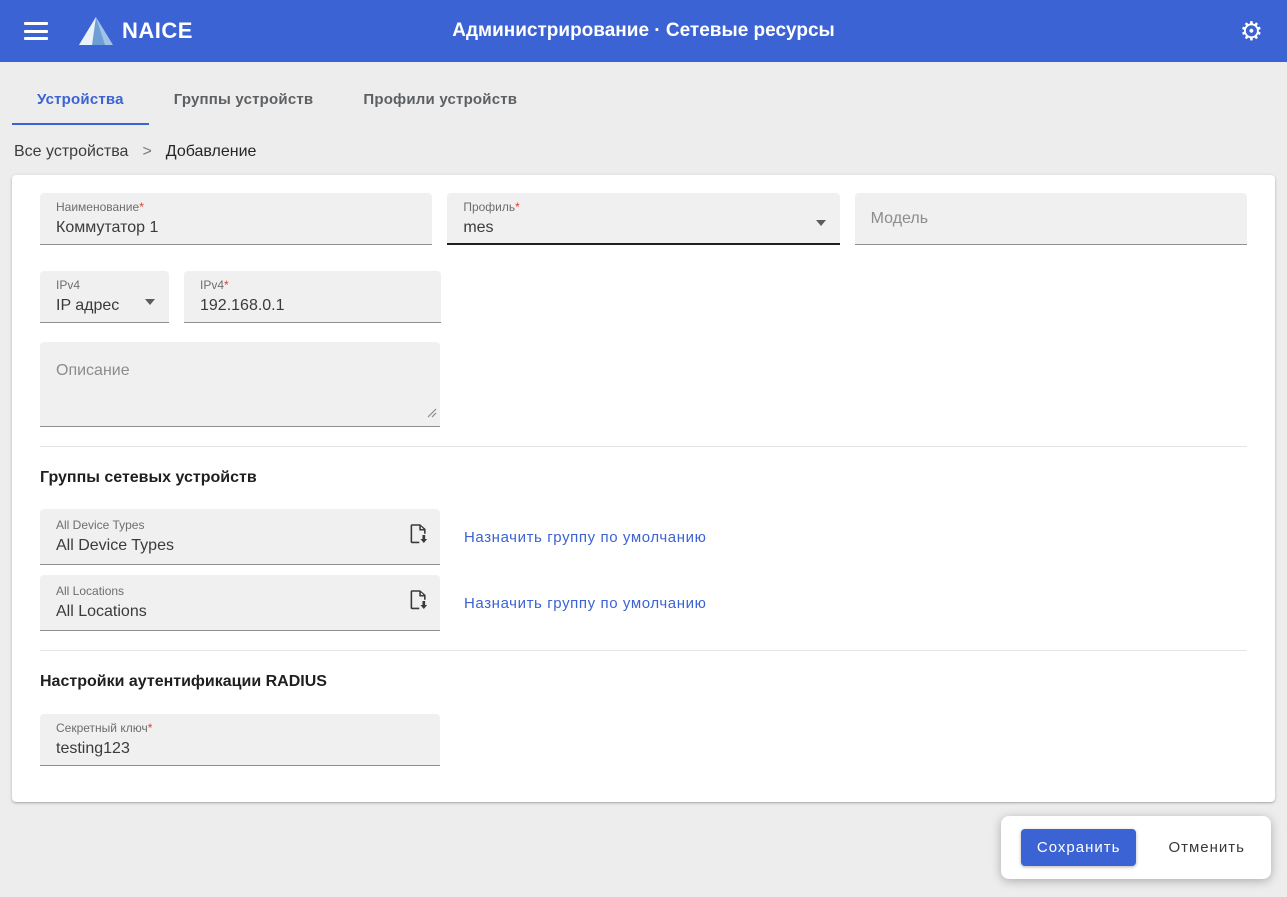 Image resolution: width=1287 pixels, height=897 pixels. Describe the element at coordinates (244, 101) in the screenshot. I see `tab-device-groups: Группы устройств` at that location.